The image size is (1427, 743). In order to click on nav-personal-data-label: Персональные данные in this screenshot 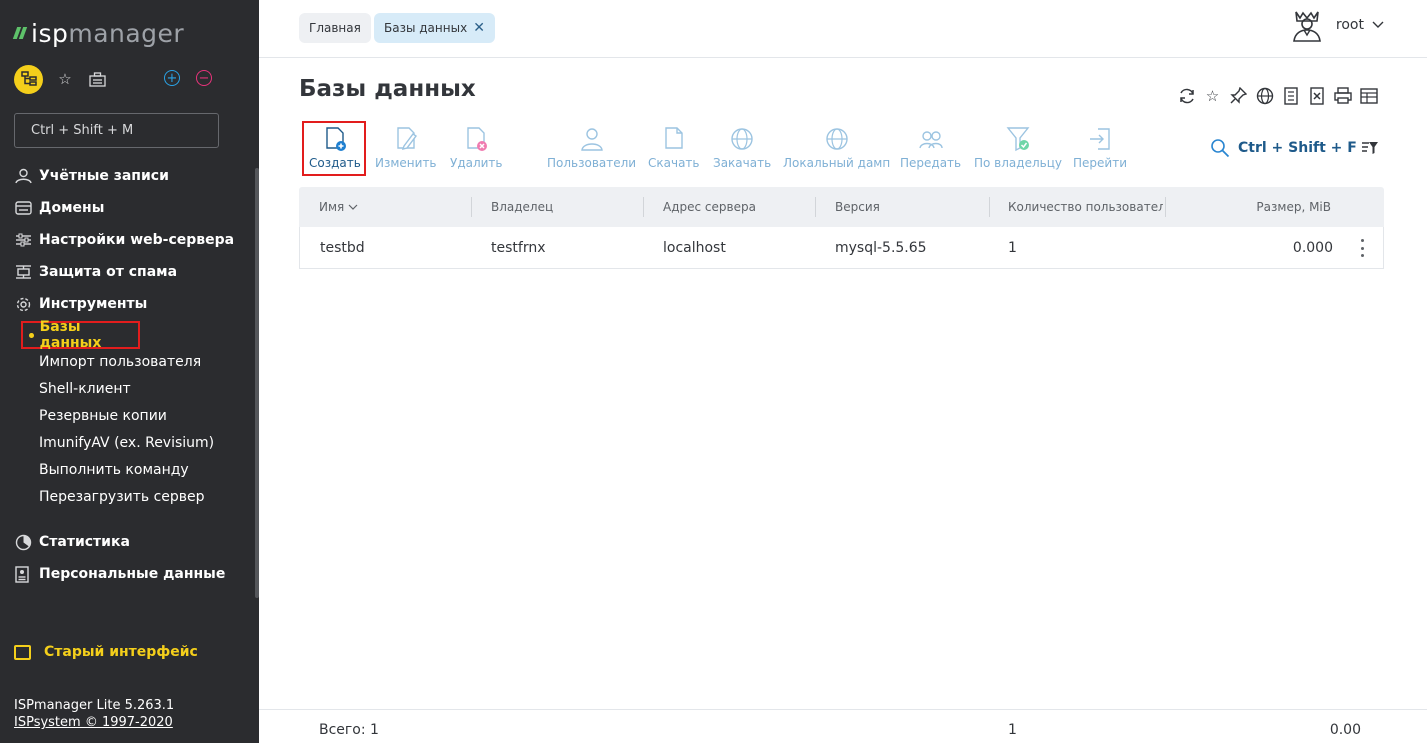, I will do `click(132, 574)`.